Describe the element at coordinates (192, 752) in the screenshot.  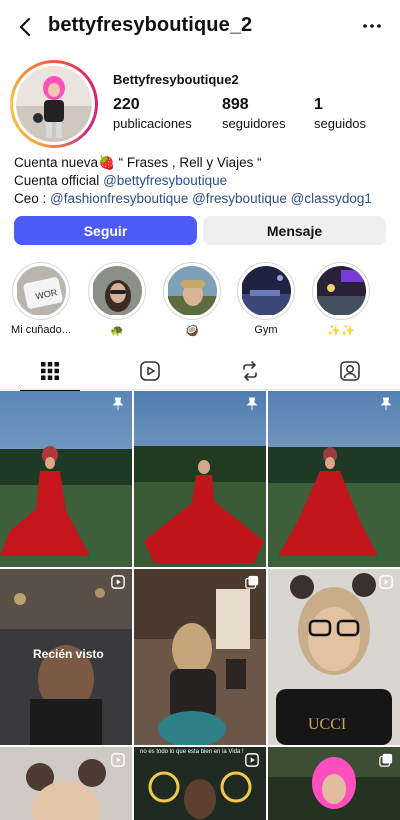
I see `post-overlay-text: no es todo lo que esta bien en la Vida !` at that location.